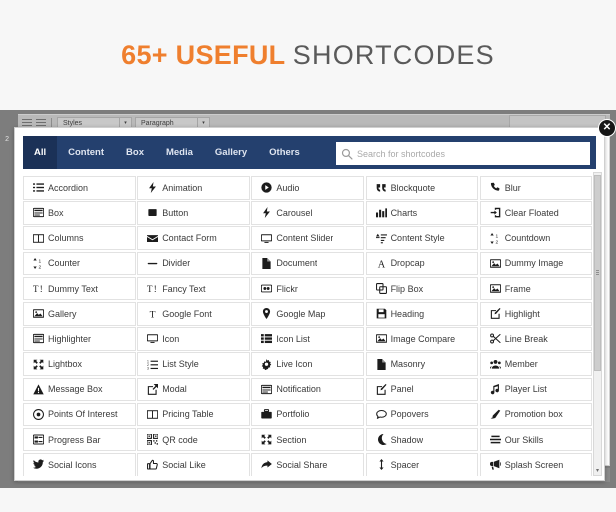 This screenshot has width=616, height=512. What do you see at coordinates (422, 364) in the screenshot?
I see `shortcode-masonry: Masonry` at bounding box center [422, 364].